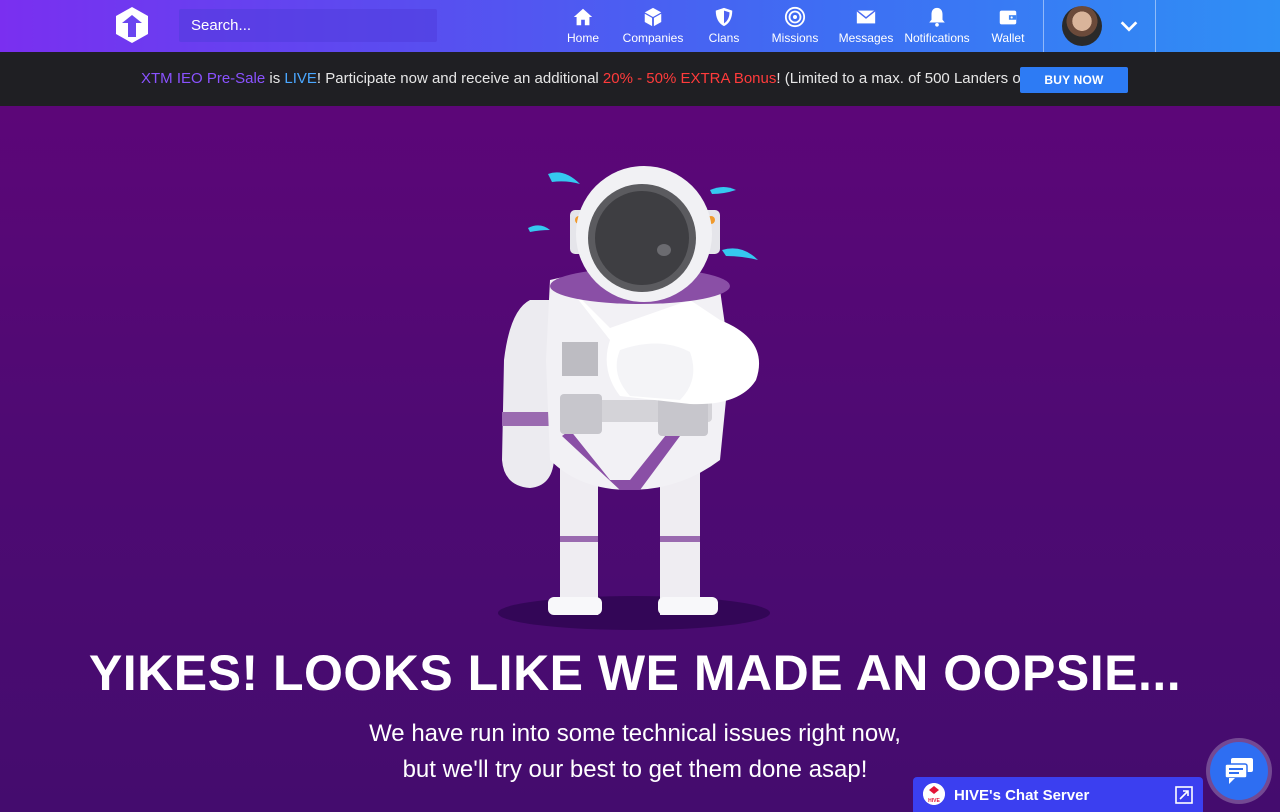 The height and width of the screenshot is (812, 1280). I want to click on home-icon, so click(583, 17).